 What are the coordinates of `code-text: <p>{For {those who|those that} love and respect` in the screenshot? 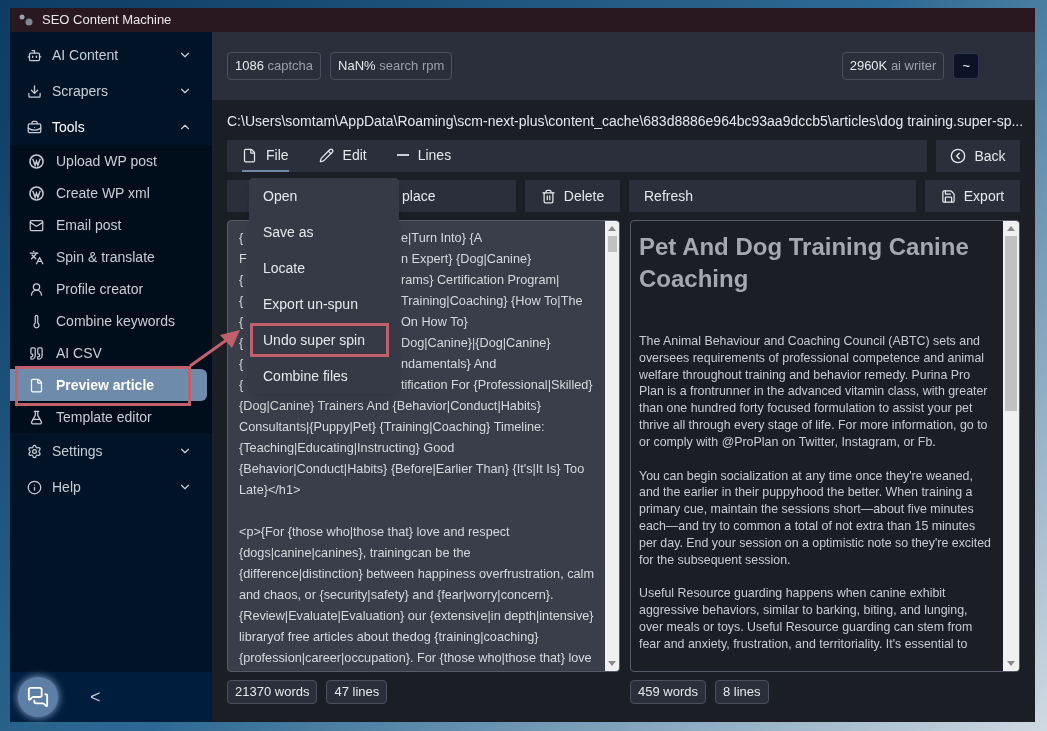 It's located at (375, 532).